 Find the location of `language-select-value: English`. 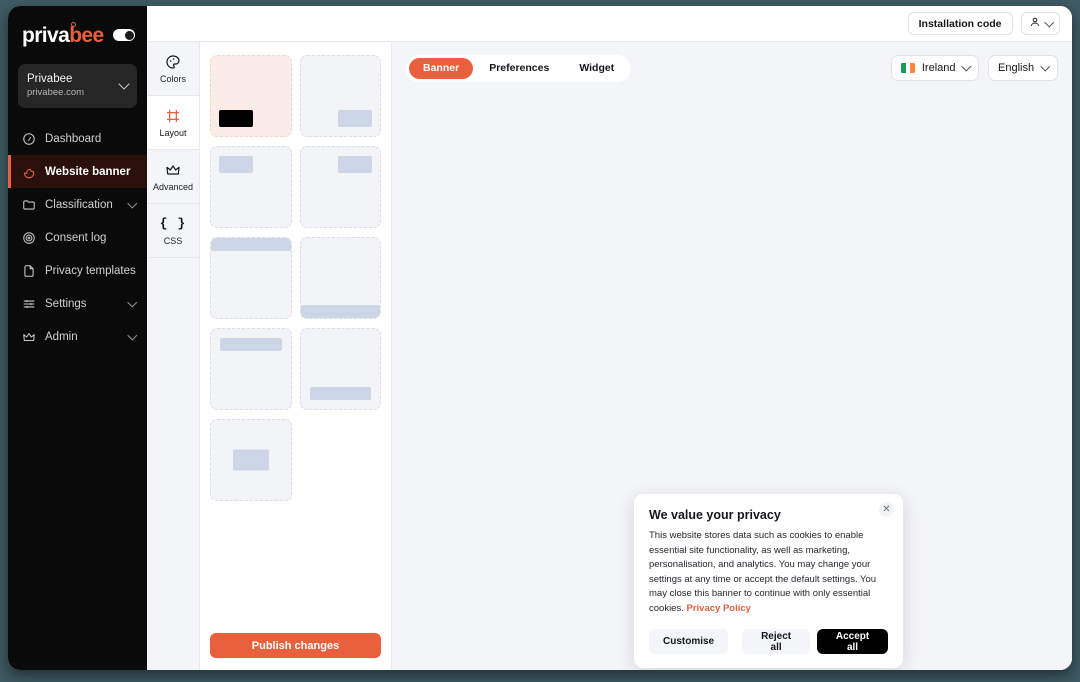

language-select-value: English is located at coordinates (1016, 68).